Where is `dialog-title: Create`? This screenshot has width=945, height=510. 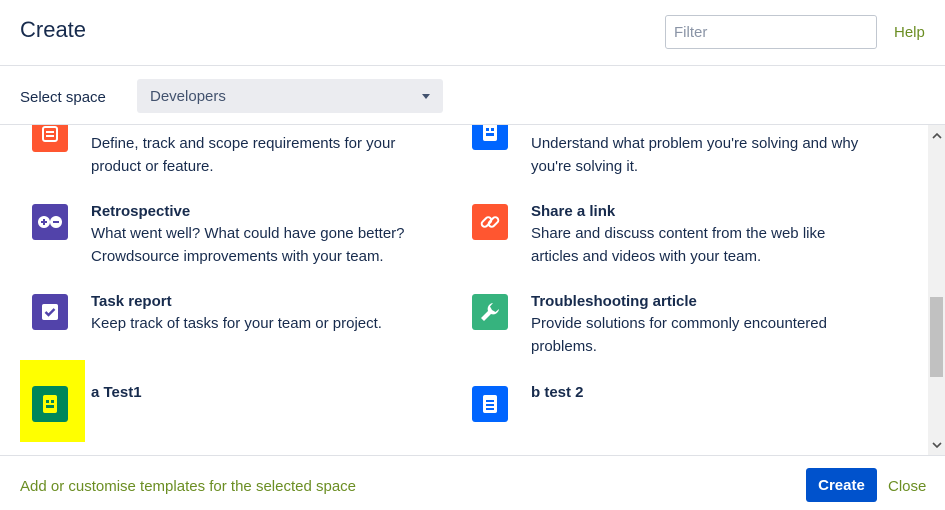
dialog-title: Create is located at coordinates (53, 29).